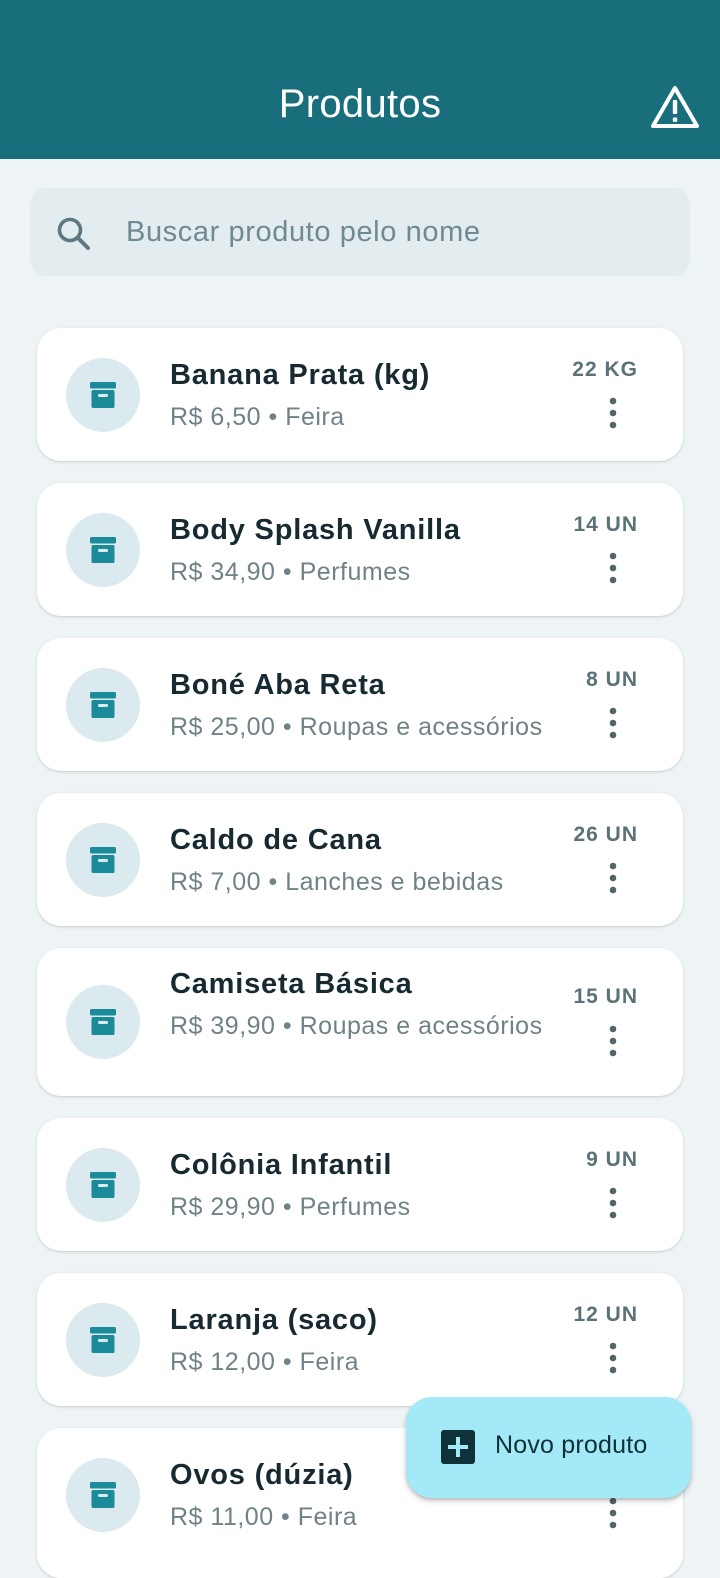 This screenshot has width=720, height=1578. I want to click on product-name: Banana Prata (kg), so click(300, 375).